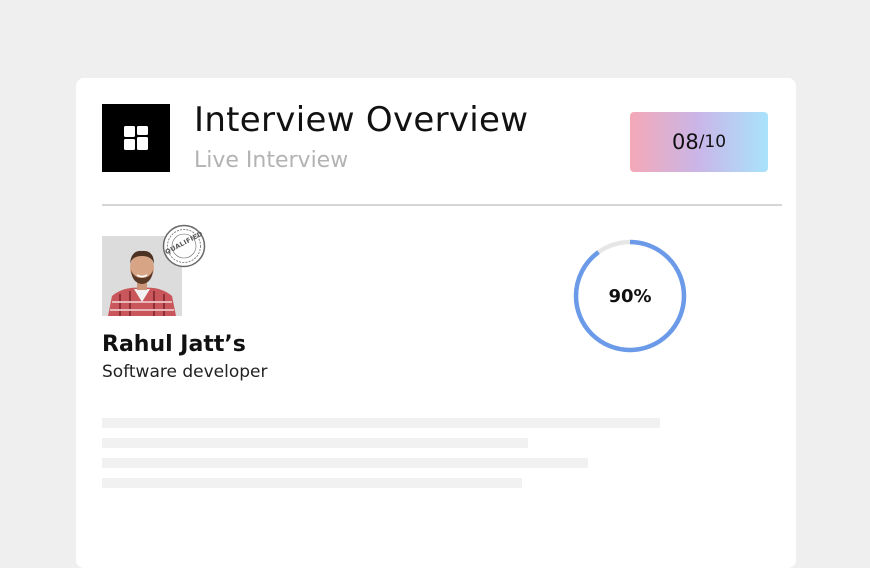  I want to click on page-title: Interview Overview, so click(361, 120).